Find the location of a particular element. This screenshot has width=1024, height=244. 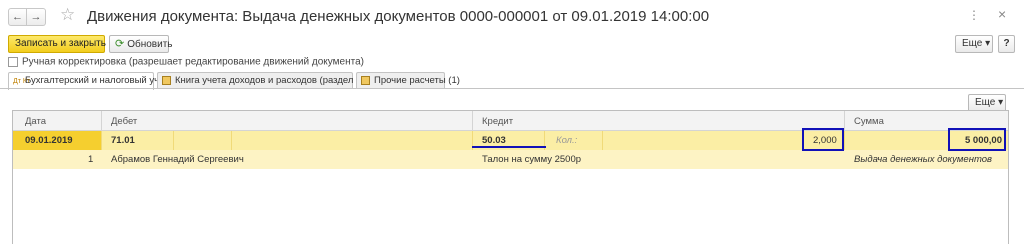

refresh-icon: ⟳ is located at coordinates (120, 44).